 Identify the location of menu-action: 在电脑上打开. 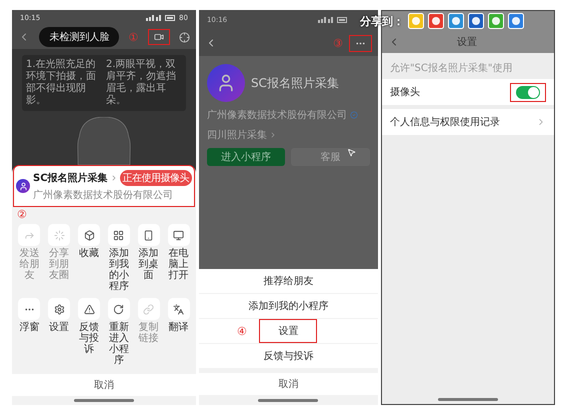
(178, 258).